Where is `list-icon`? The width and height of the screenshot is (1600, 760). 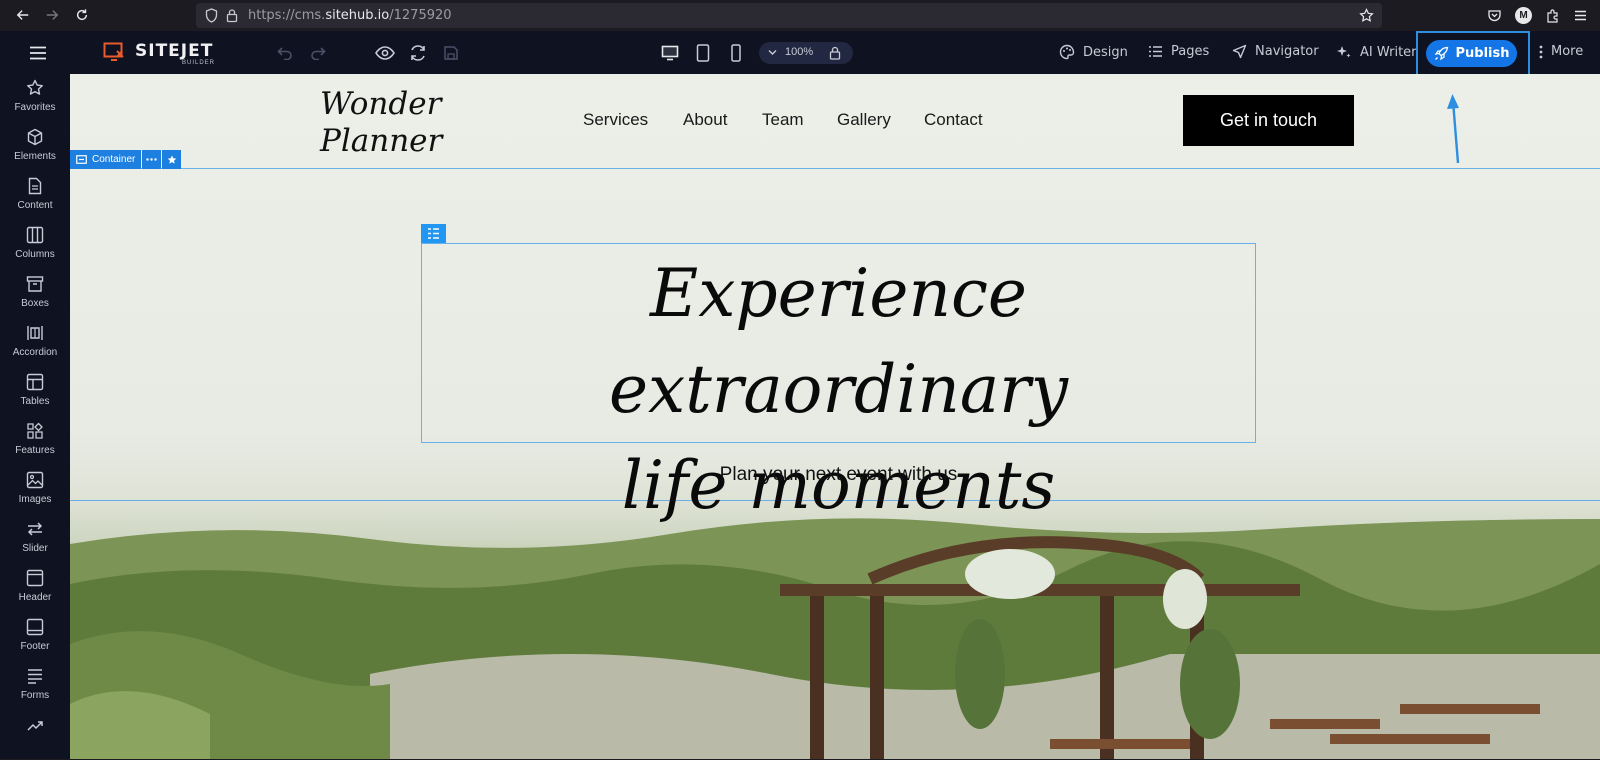 list-icon is located at coordinates (1155, 51).